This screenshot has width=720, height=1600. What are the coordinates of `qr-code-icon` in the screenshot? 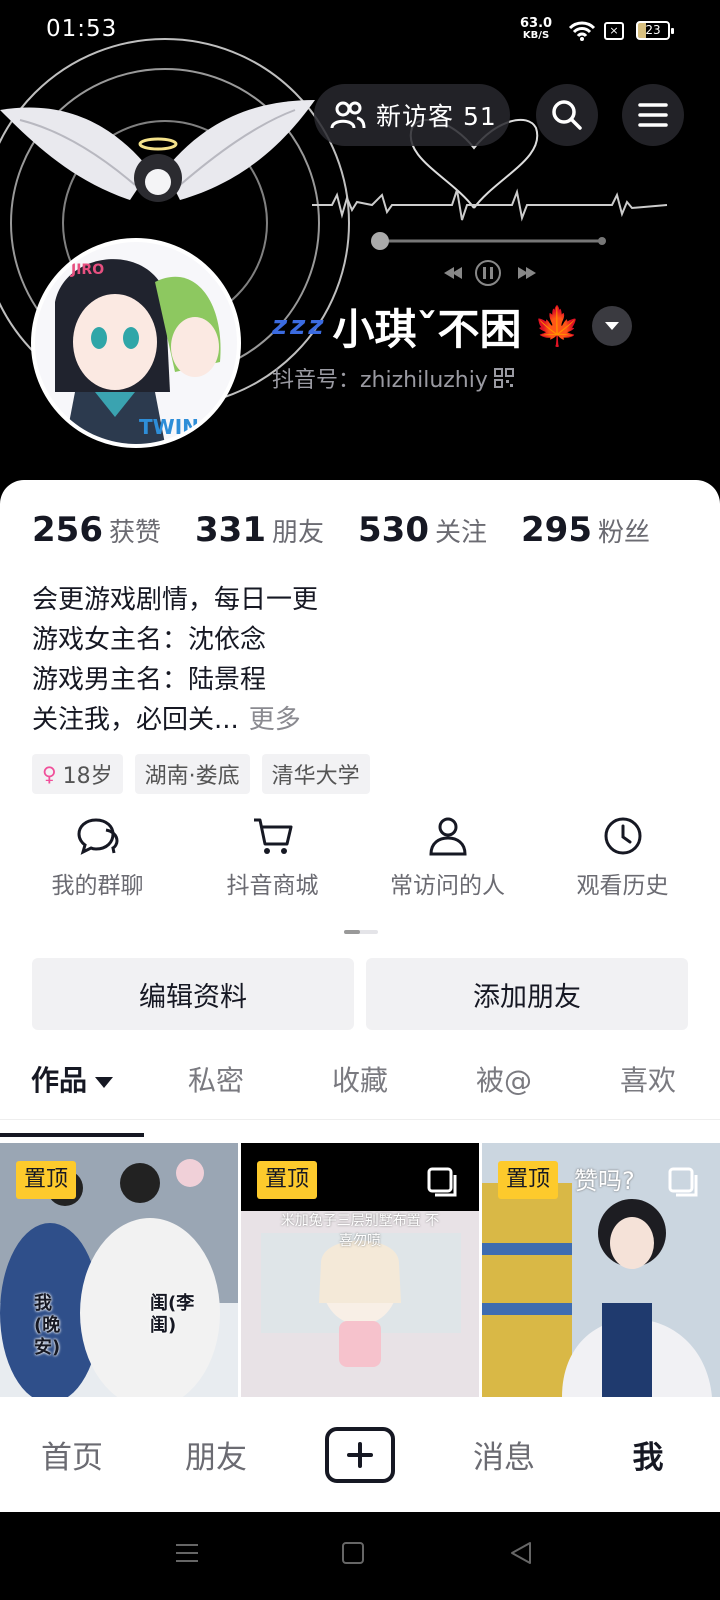 It's located at (503, 378).